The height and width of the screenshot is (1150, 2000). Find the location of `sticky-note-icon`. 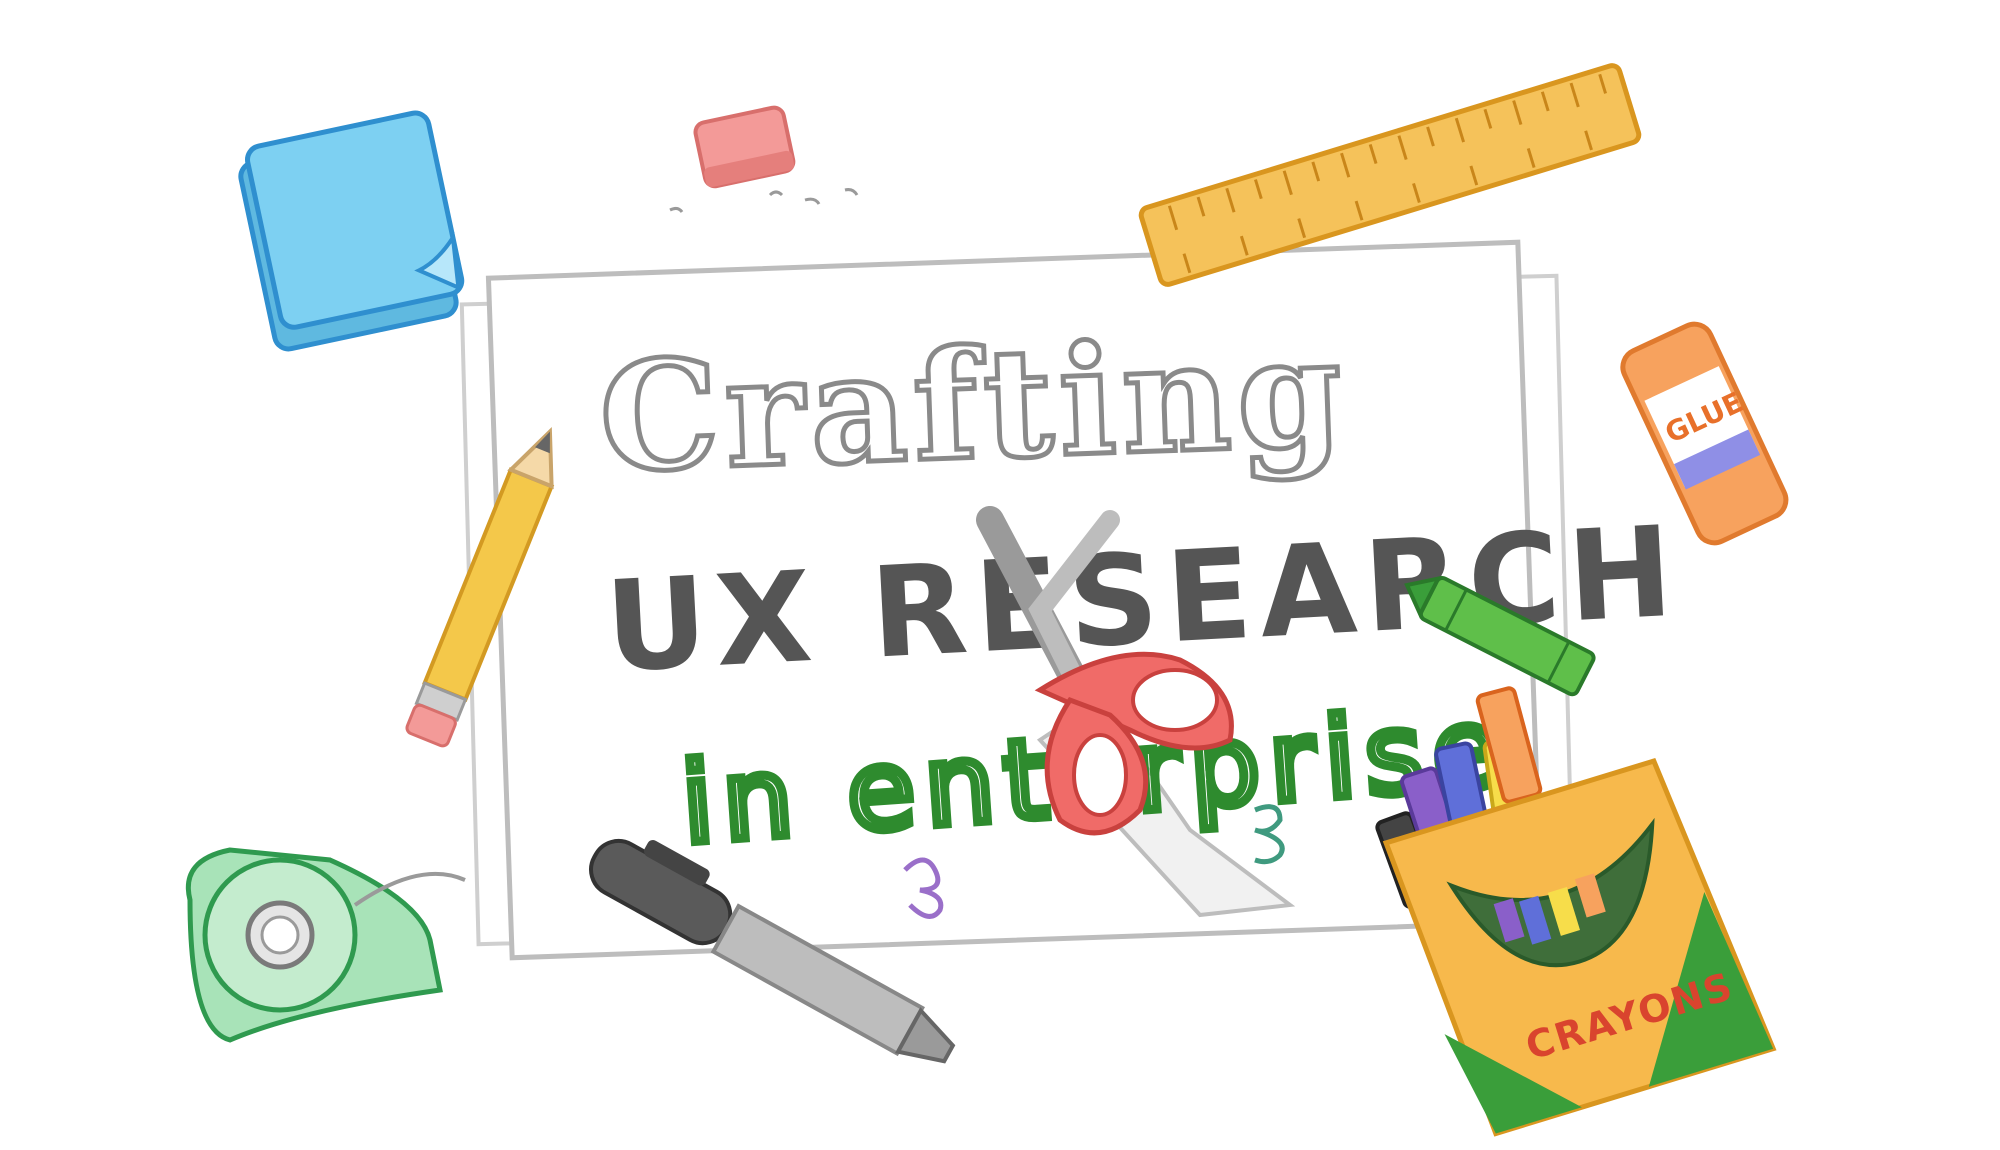

sticky-note-icon is located at coordinates (351, 231).